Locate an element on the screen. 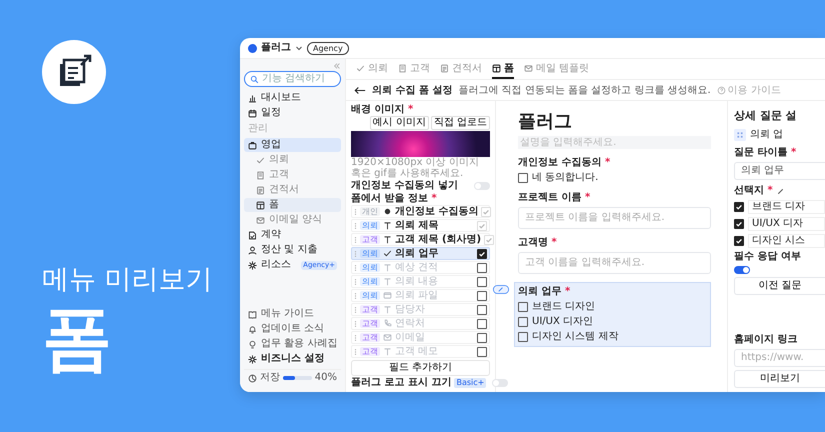 The image size is (825, 432). sidebar-link: 업무 활용 사례집 is located at coordinates (292, 344).